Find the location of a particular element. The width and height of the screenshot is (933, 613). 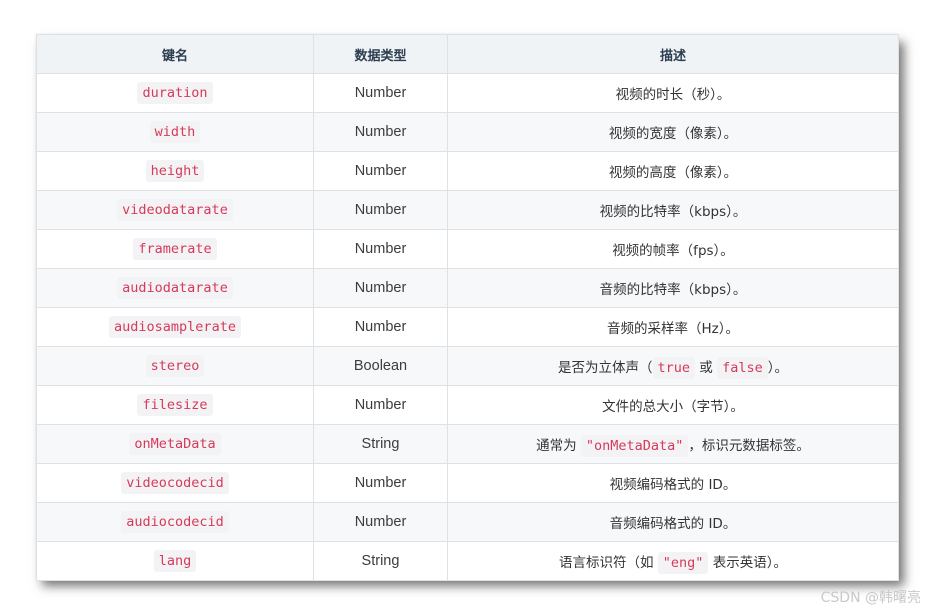

description-cell: 音频的采样率（Hz）。 is located at coordinates (673, 327).